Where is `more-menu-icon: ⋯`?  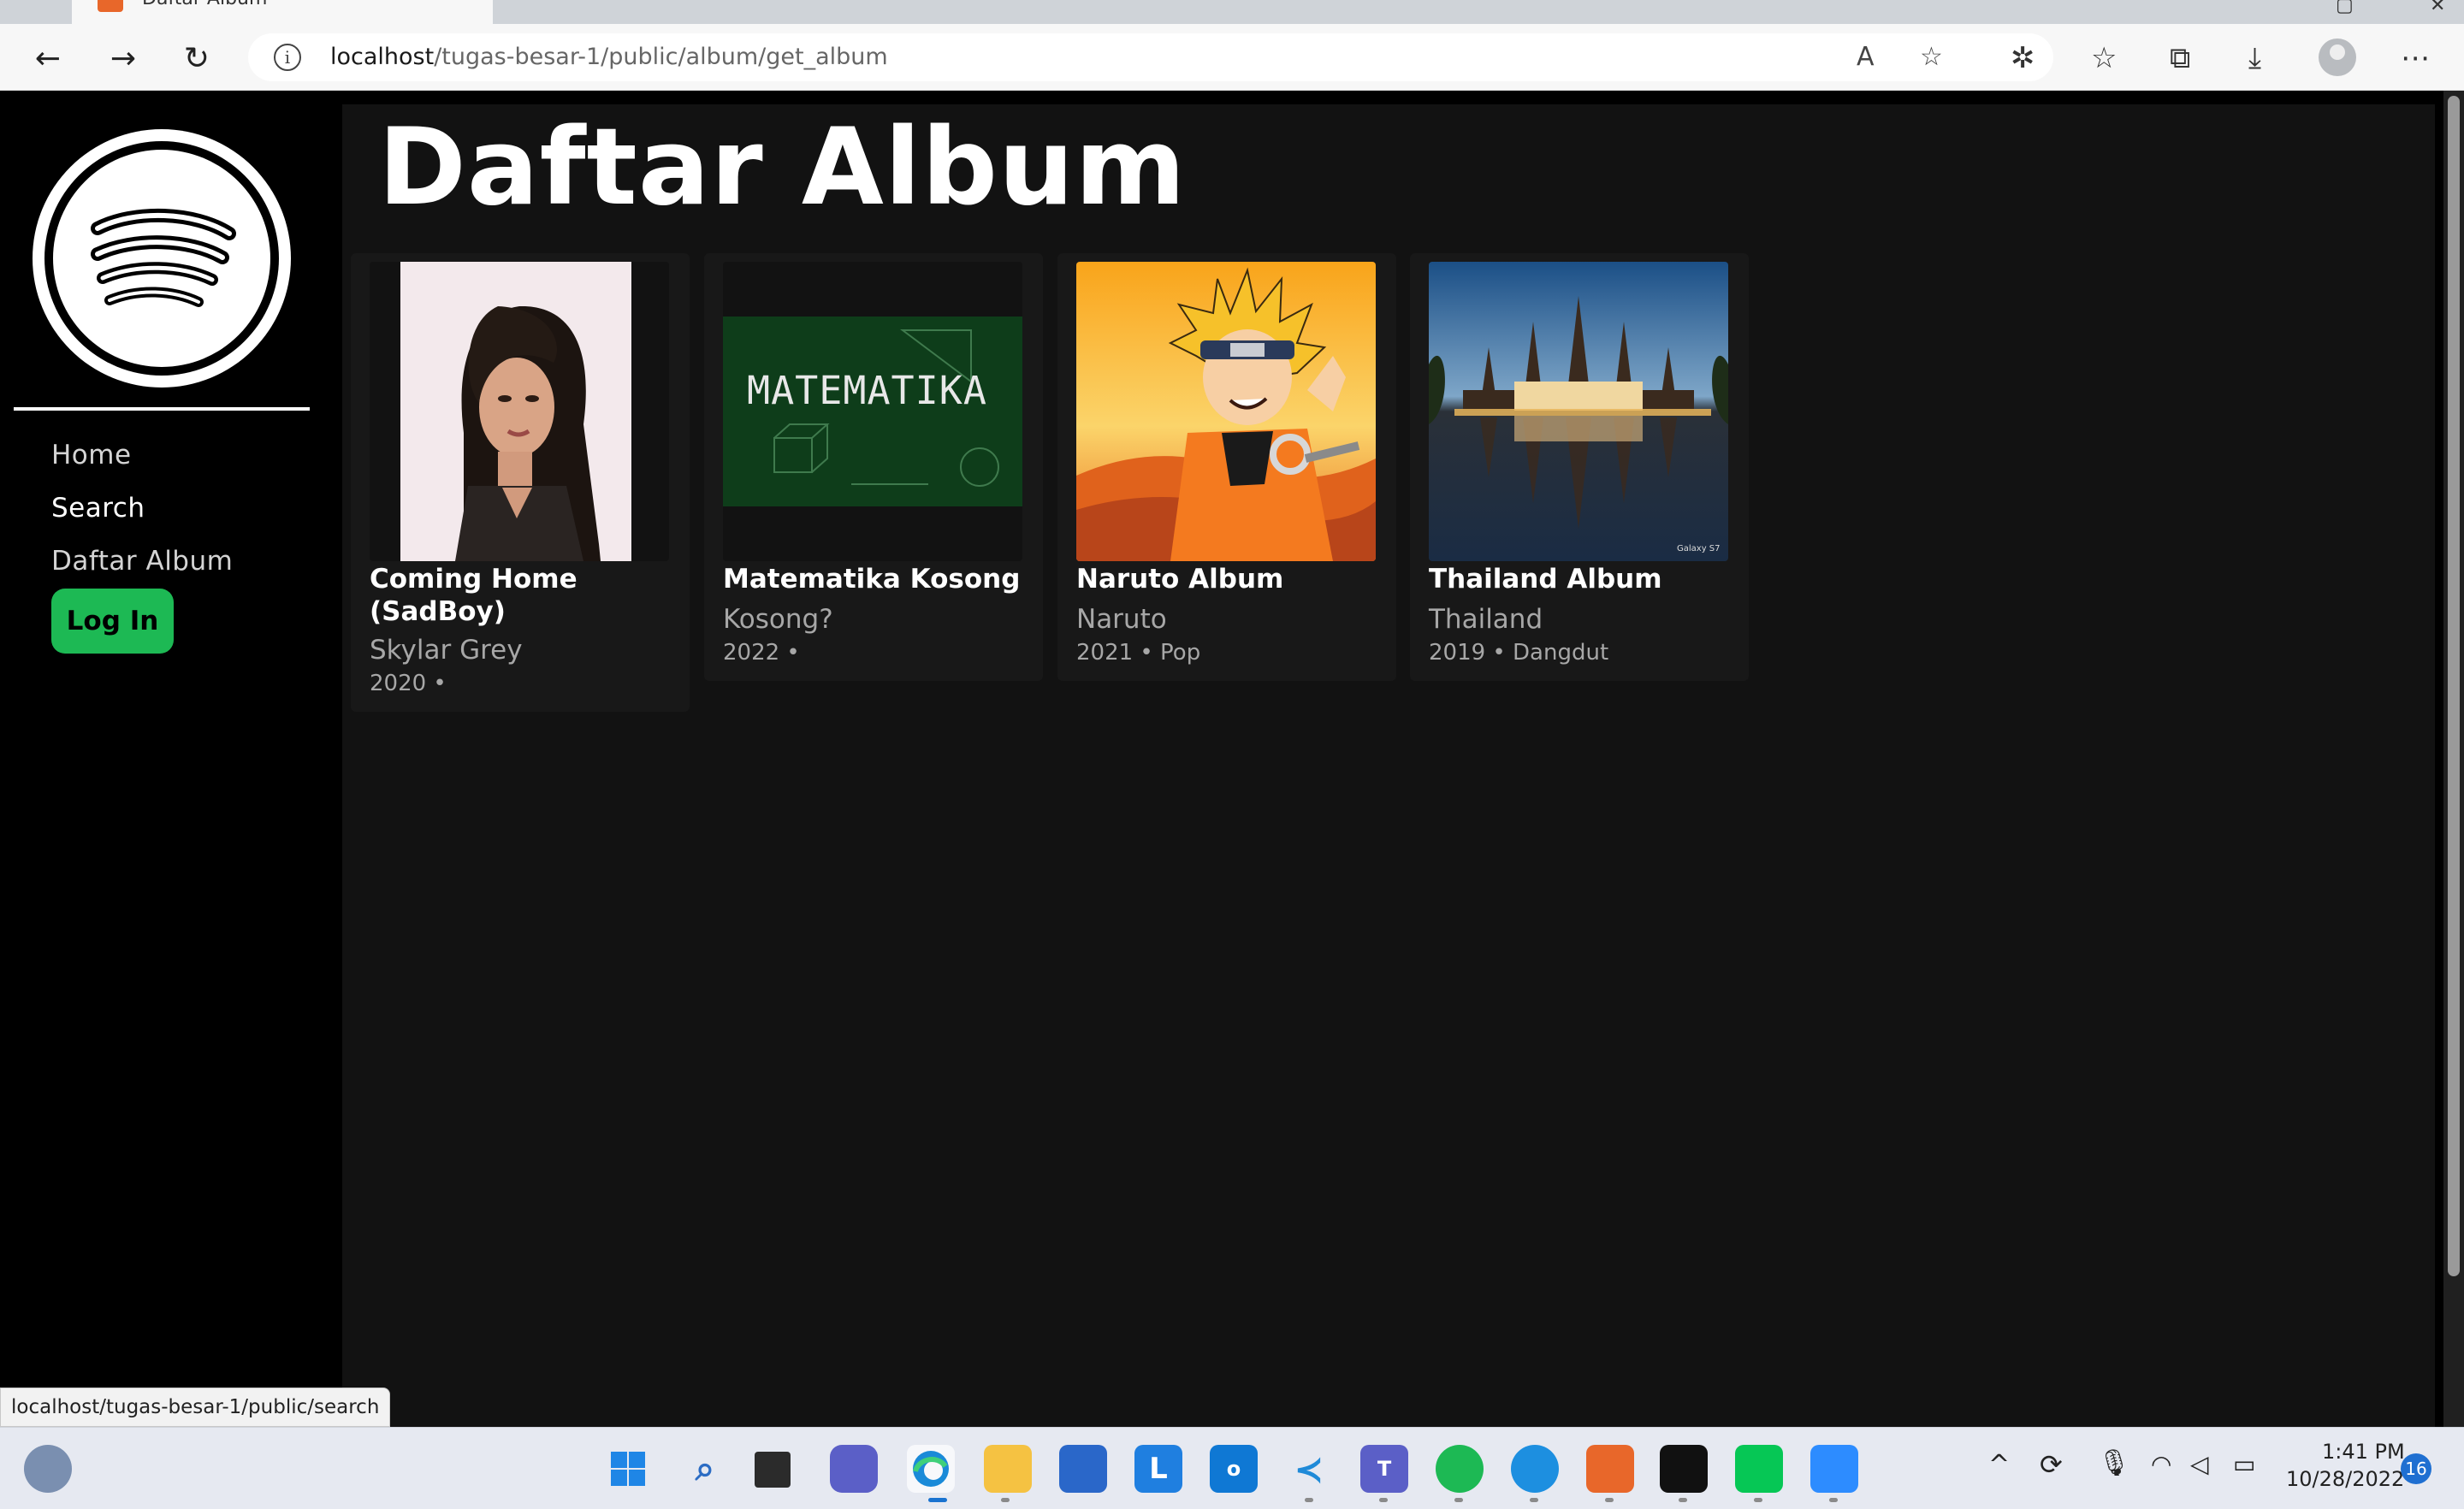 more-menu-icon: ⋯ is located at coordinates (2415, 58).